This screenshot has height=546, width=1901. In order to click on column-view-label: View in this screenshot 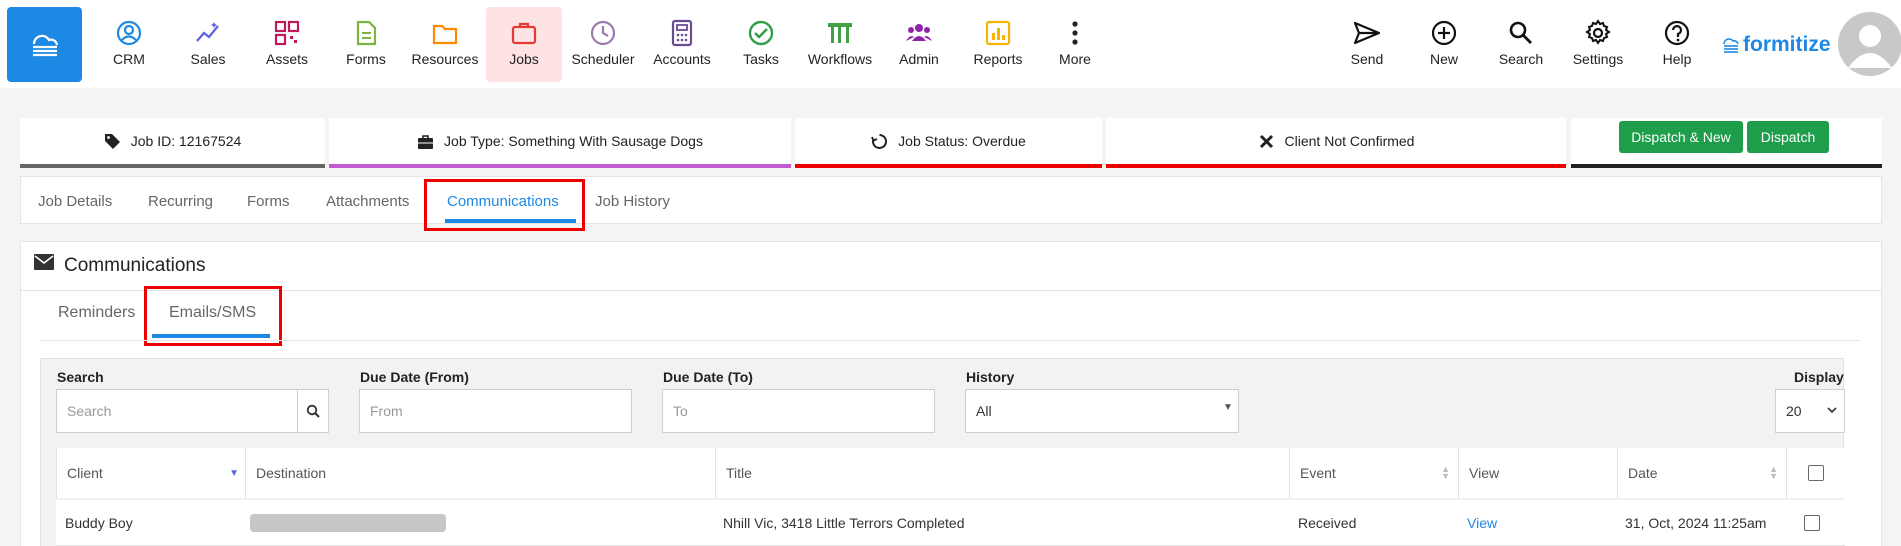, I will do `click(1484, 473)`.